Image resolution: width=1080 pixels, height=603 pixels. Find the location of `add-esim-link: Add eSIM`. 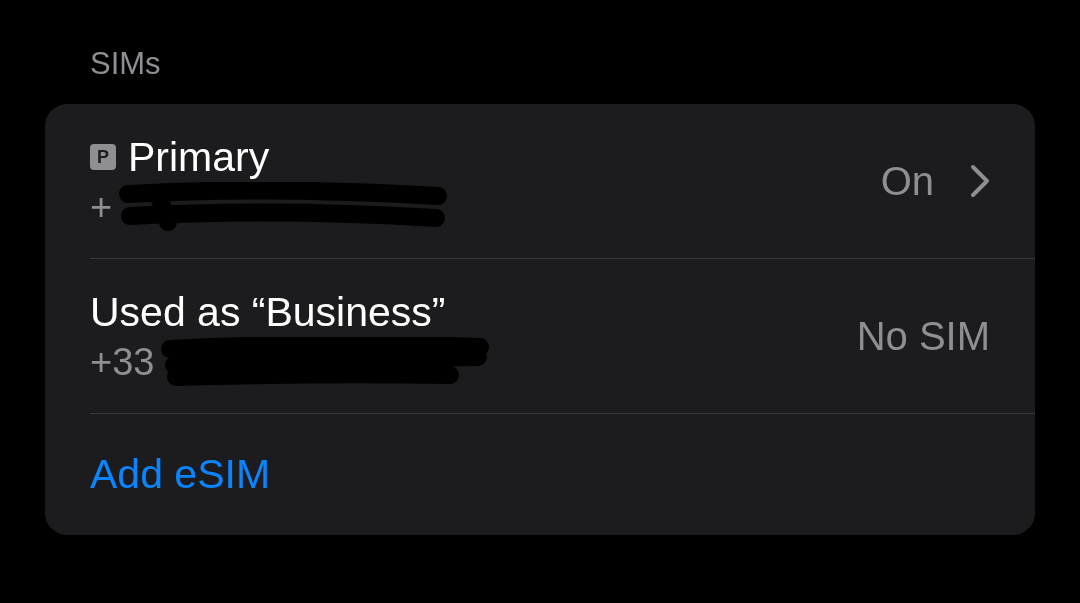

add-esim-link: Add eSIM is located at coordinates (180, 474).